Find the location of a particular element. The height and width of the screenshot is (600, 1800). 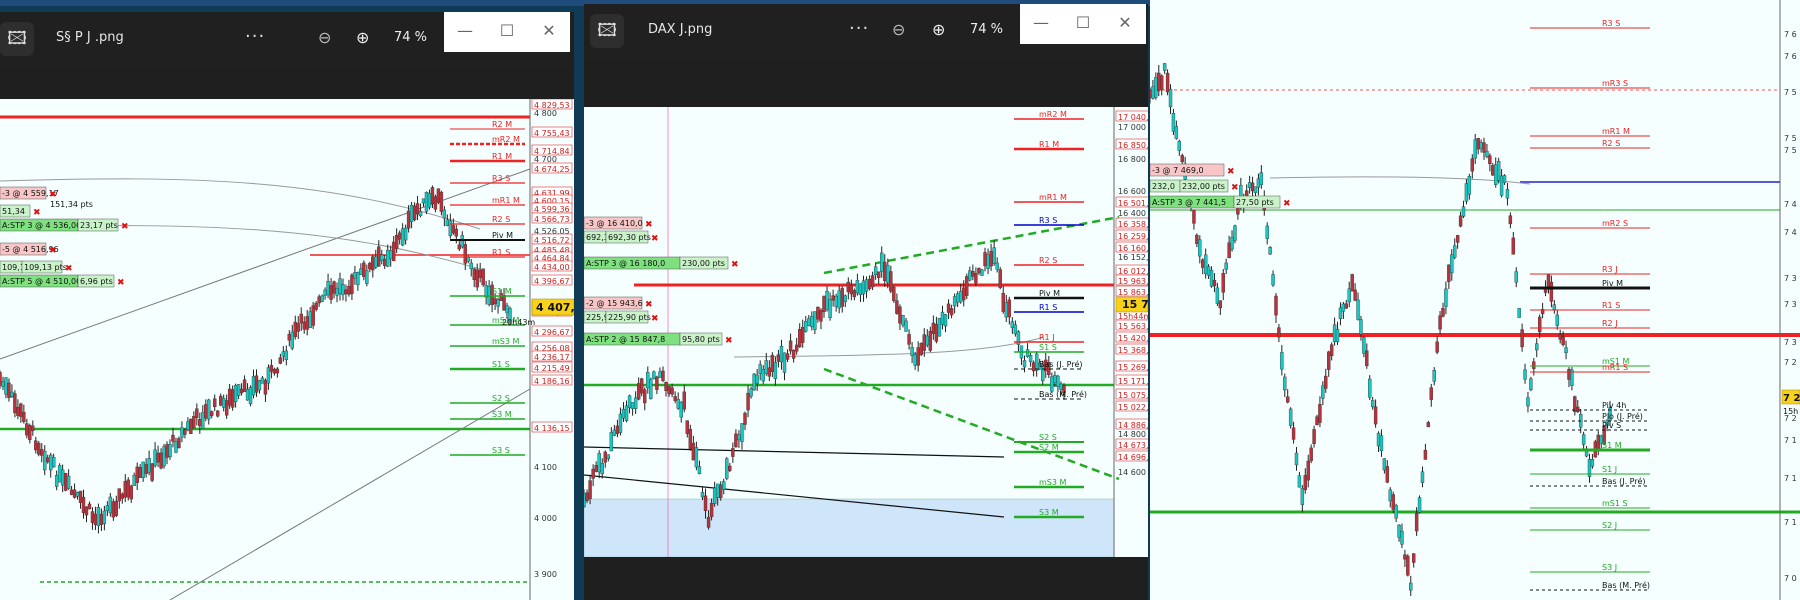

price-axis-label: 7 5 is located at coordinates (1790, 150).